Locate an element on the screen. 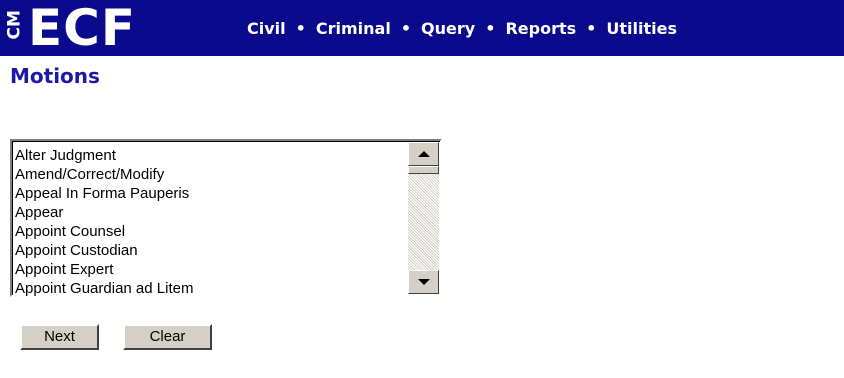 The height and width of the screenshot is (378, 844). list-item-alter-judgment: Alter Judgment is located at coordinates (210, 155).